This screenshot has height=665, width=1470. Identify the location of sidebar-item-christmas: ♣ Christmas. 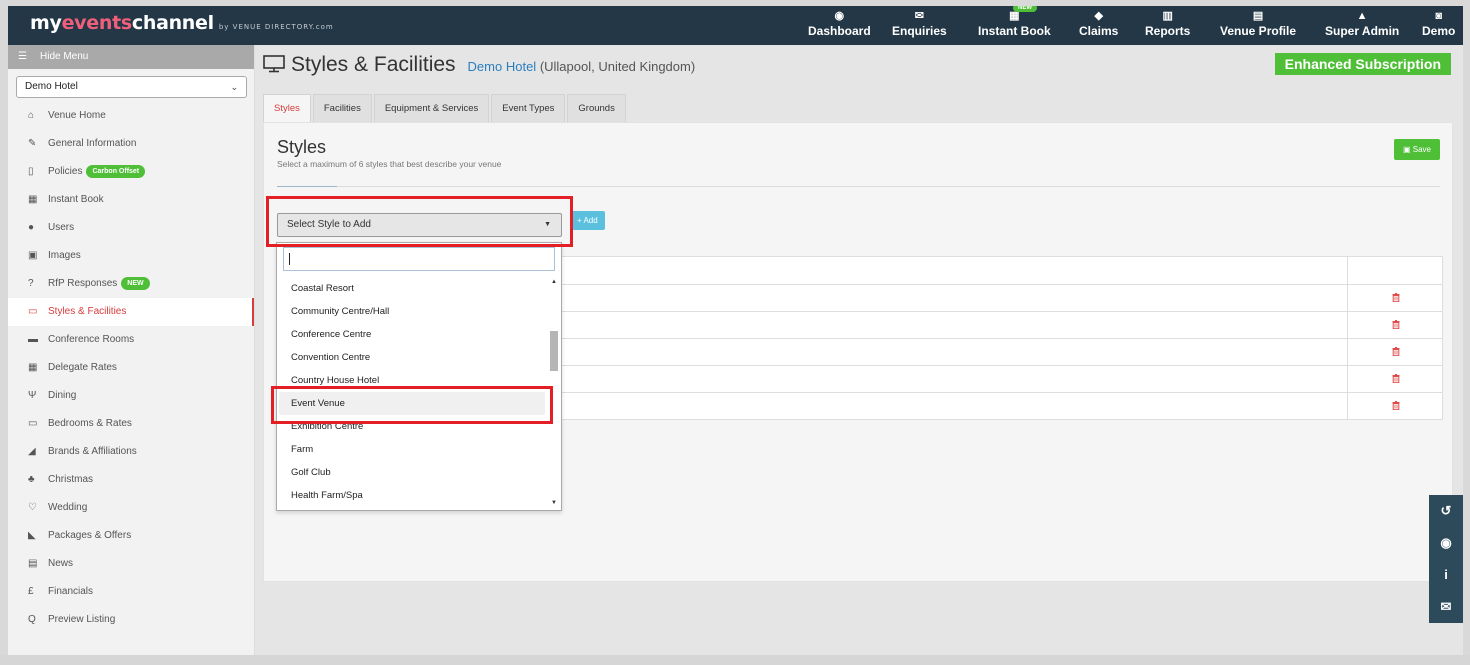
(131, 480).